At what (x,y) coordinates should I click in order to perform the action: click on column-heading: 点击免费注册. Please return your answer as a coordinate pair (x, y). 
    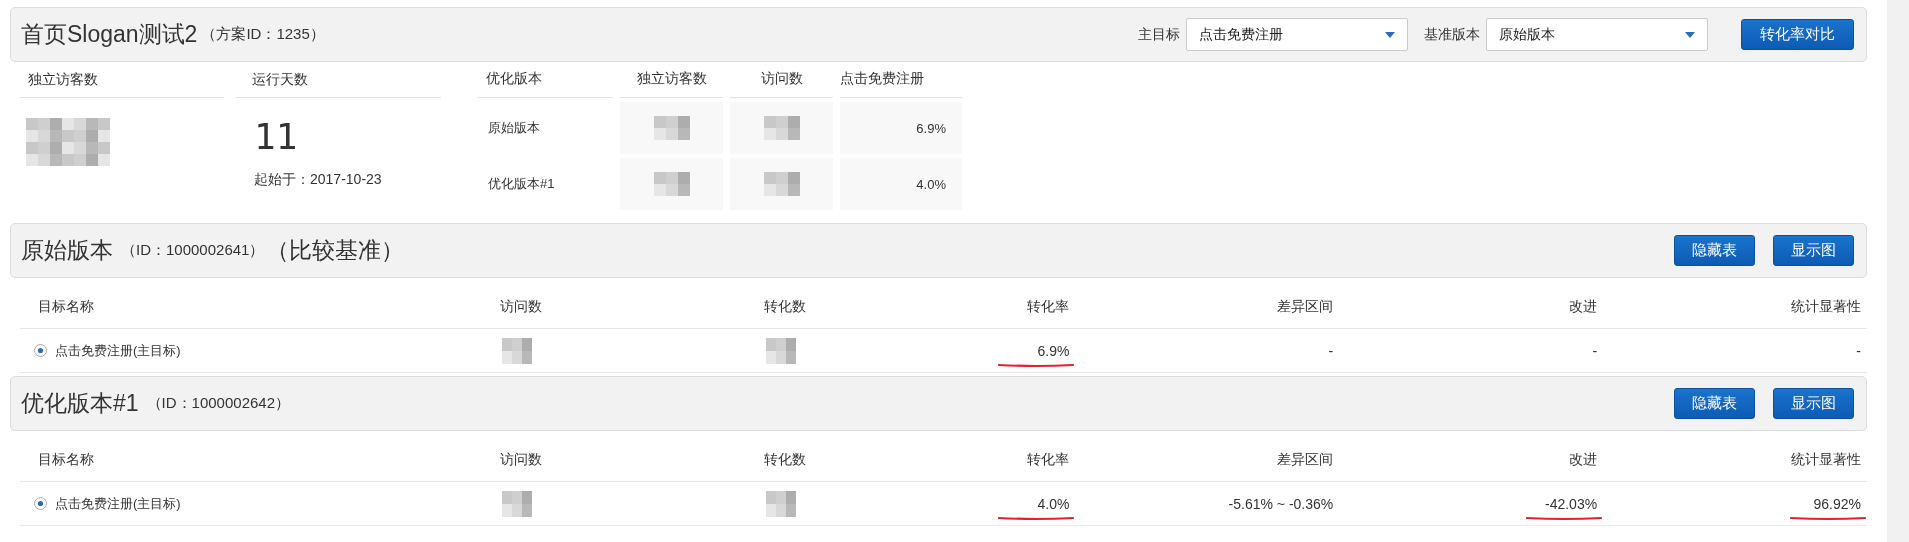
    Looking at the image, I should click on (901, 80).